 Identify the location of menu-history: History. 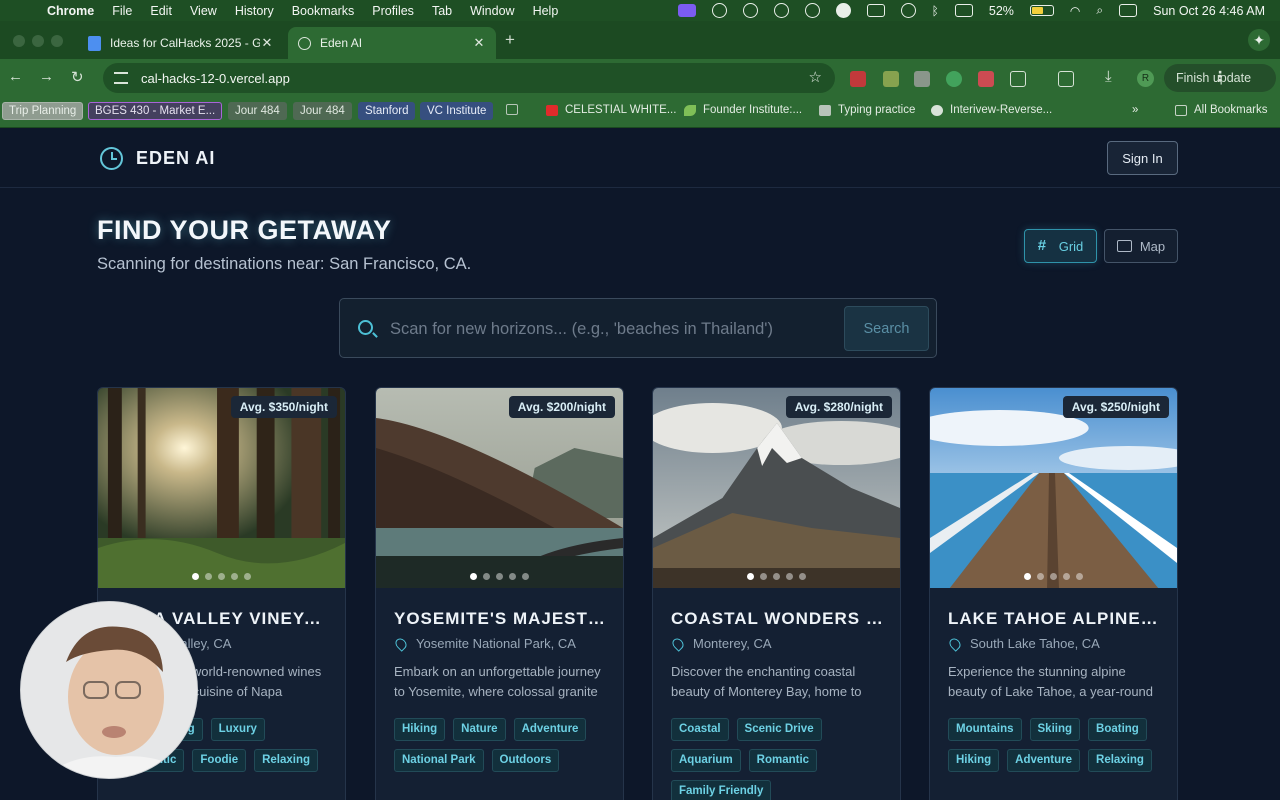
(254, 11).